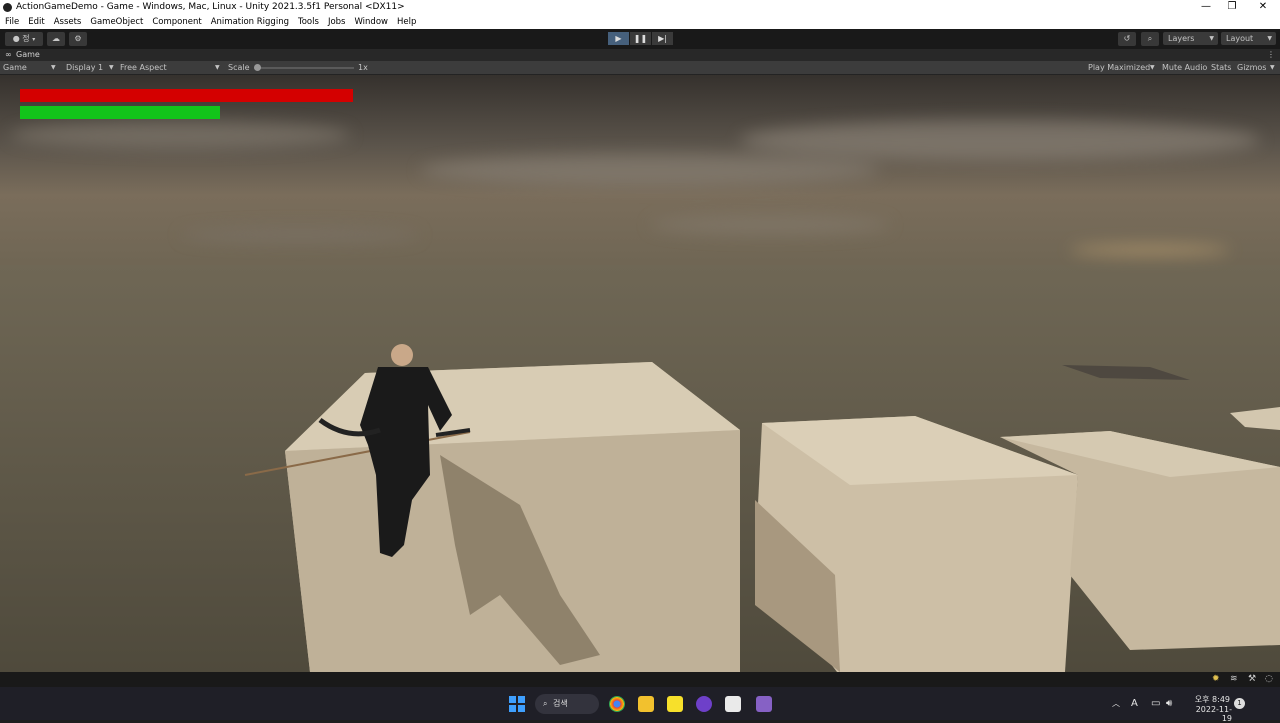 The height and width of the screenshot is (723, 1280). I want to click on taskbar-search: ⌕ 검색, so click(567, 704).